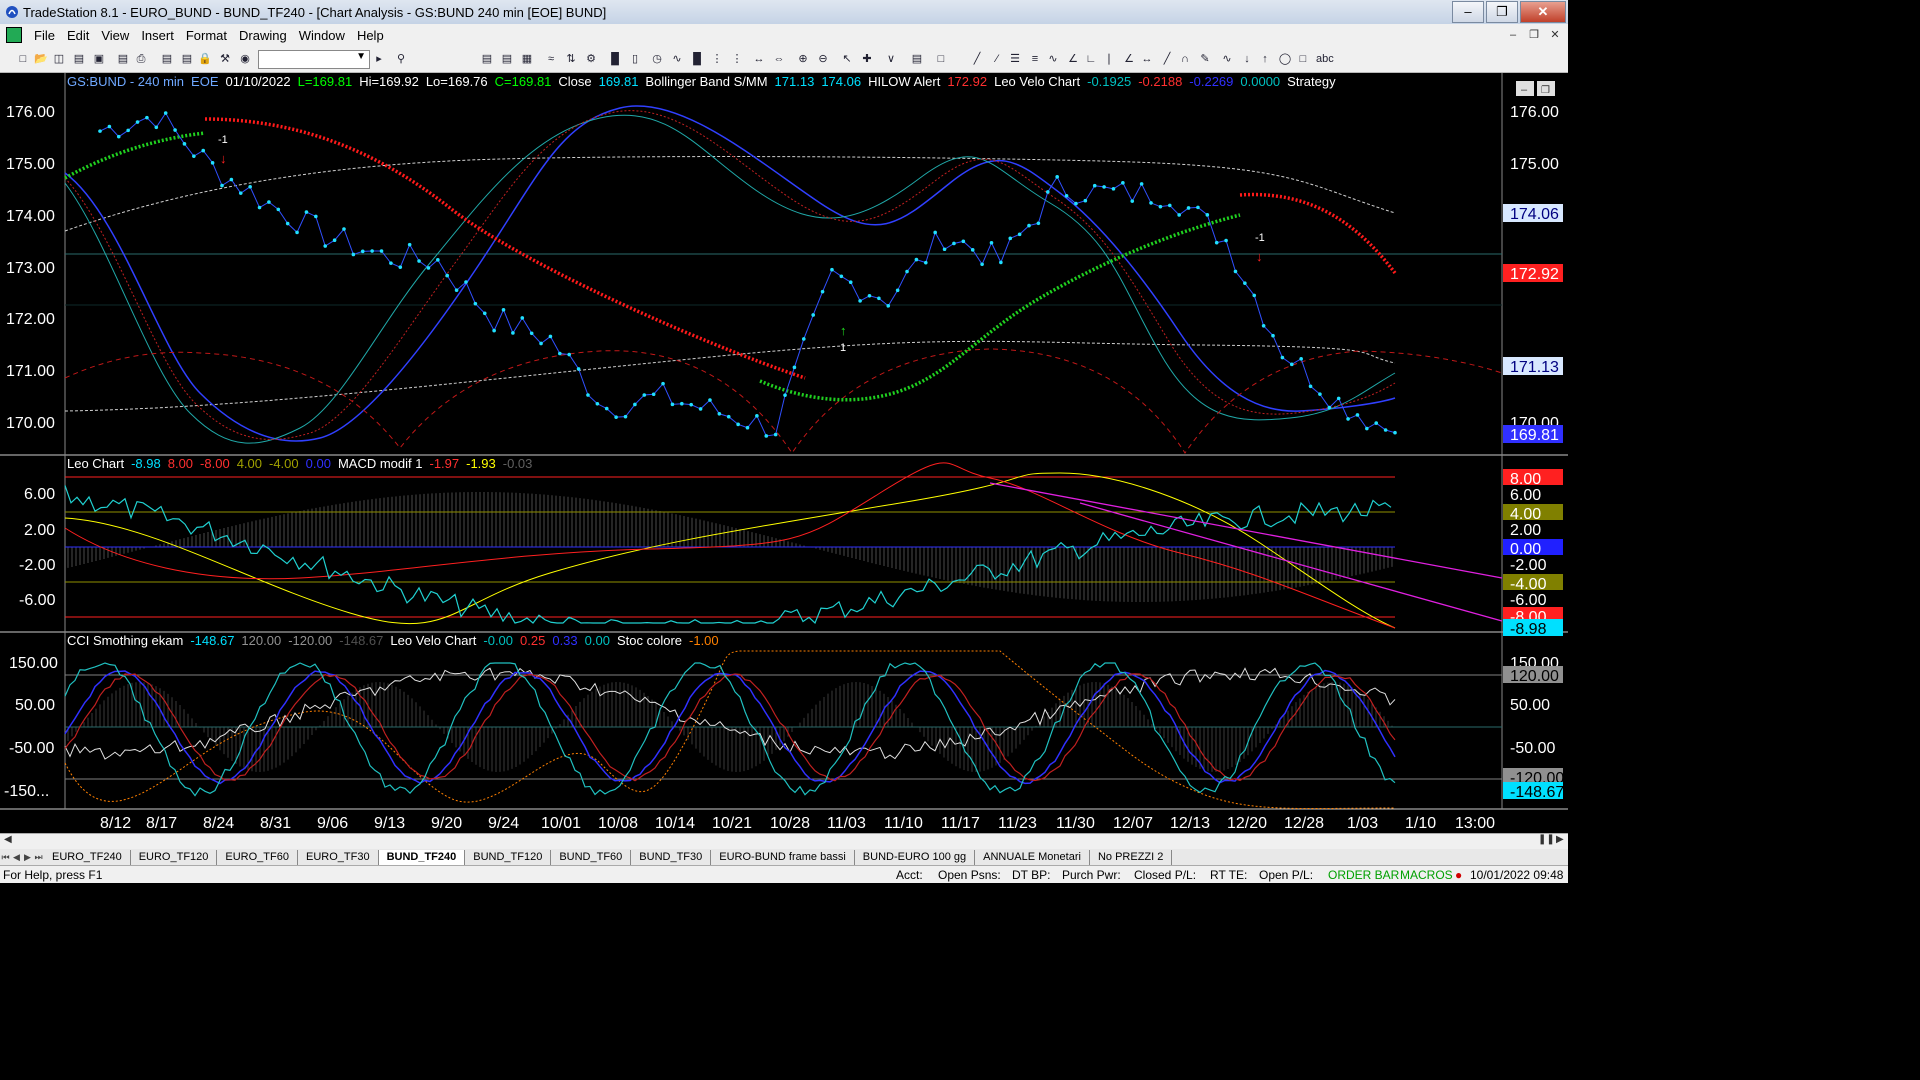  Describe the element at coordinates (59, 59) in the screenshot. I see `open-workspace-icon: ◫` at that location.